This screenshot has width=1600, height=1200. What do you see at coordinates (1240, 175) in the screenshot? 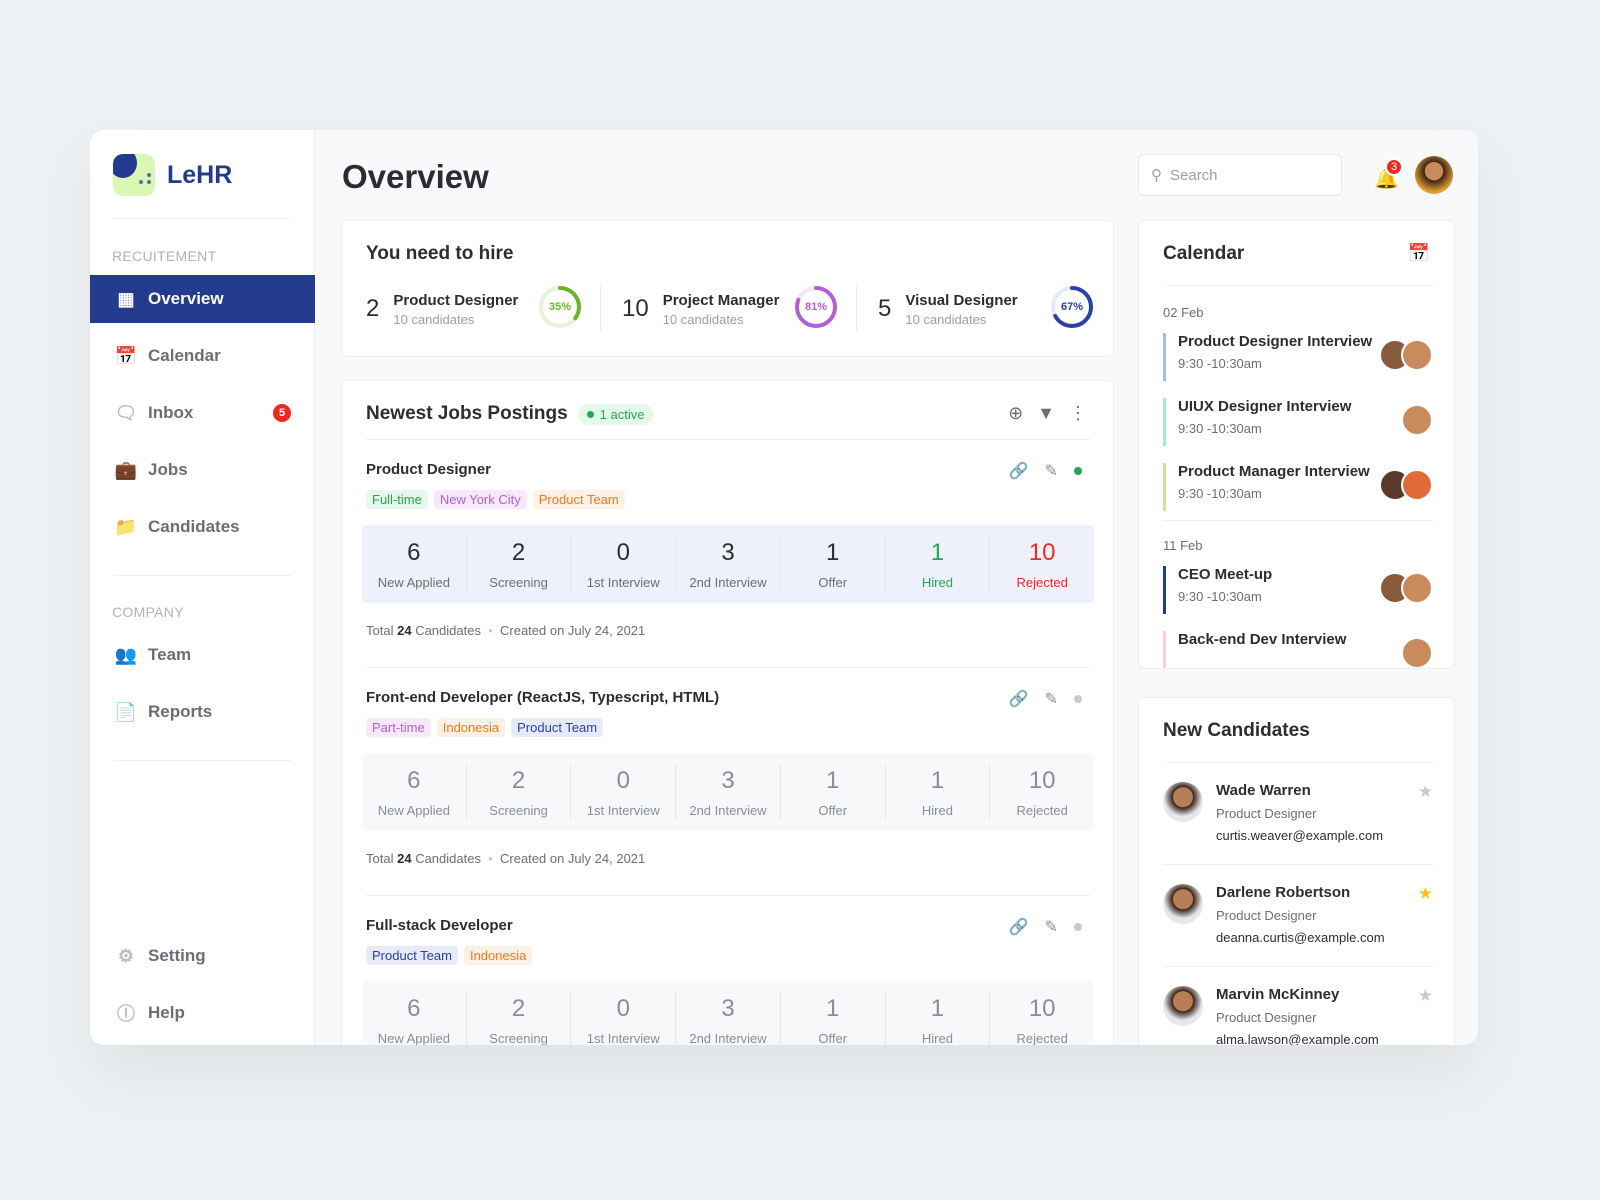
I see `search-input: ⚲ Search` at bounding box center [1240, 175].